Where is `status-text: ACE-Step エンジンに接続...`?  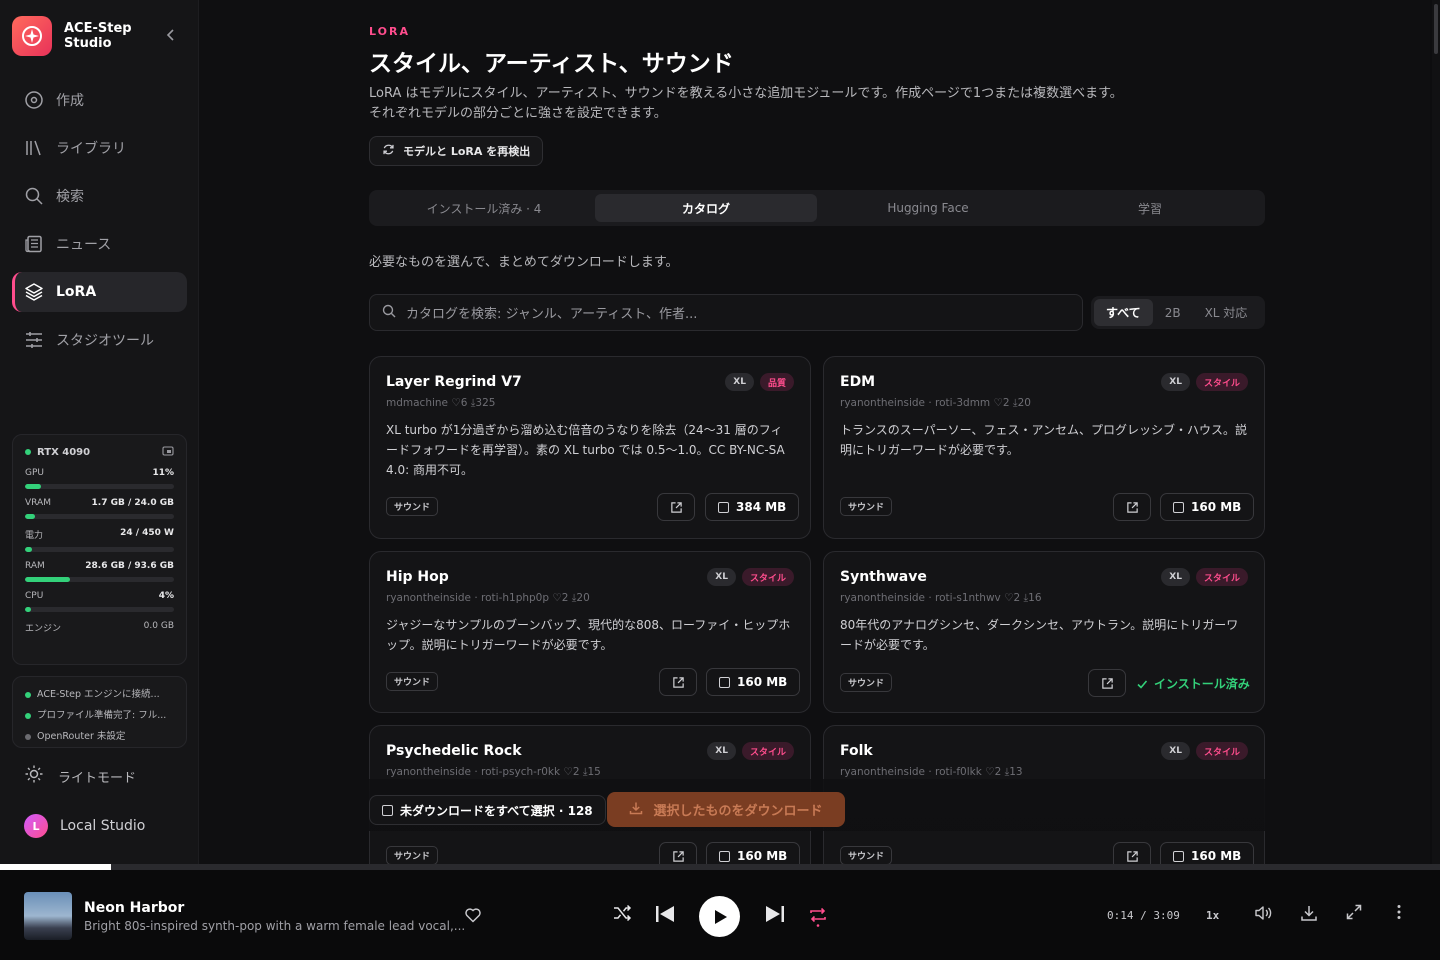 status-text: ACE-Step エンジンに接続... is located at coordinates (98, 694).